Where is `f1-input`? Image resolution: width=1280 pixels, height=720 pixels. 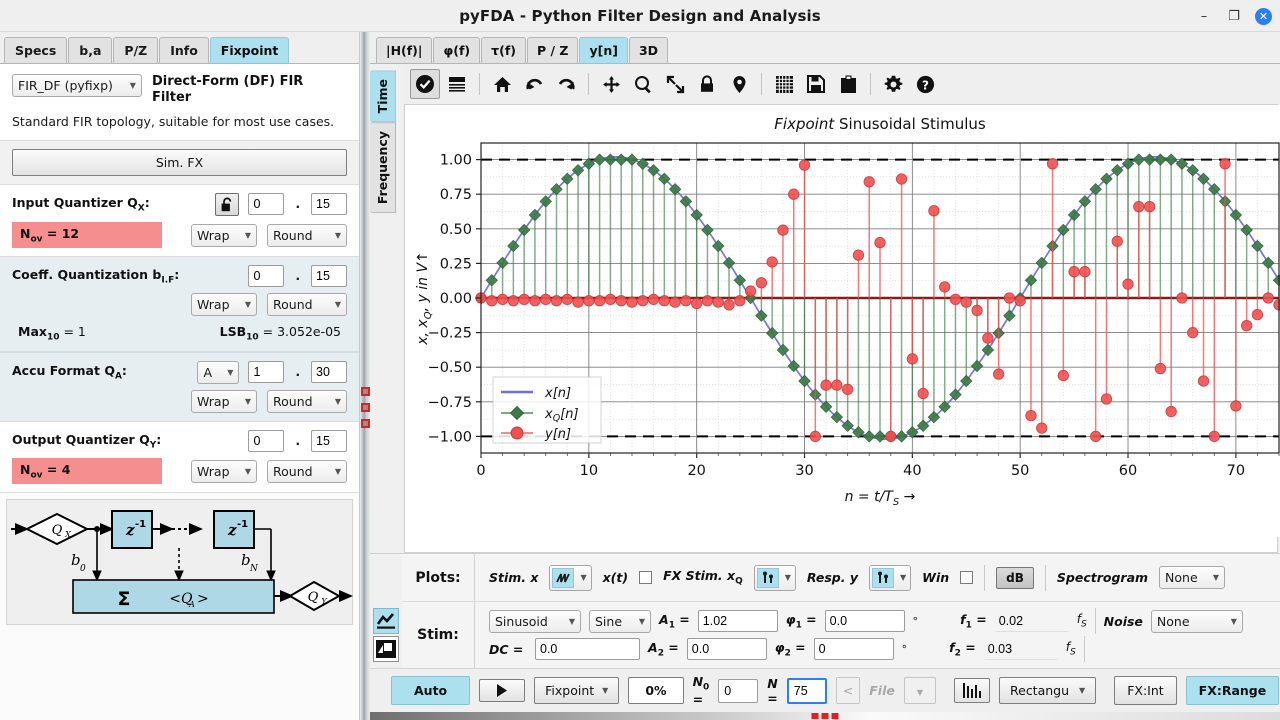 f1-input is located at coordinates (1031, 621).